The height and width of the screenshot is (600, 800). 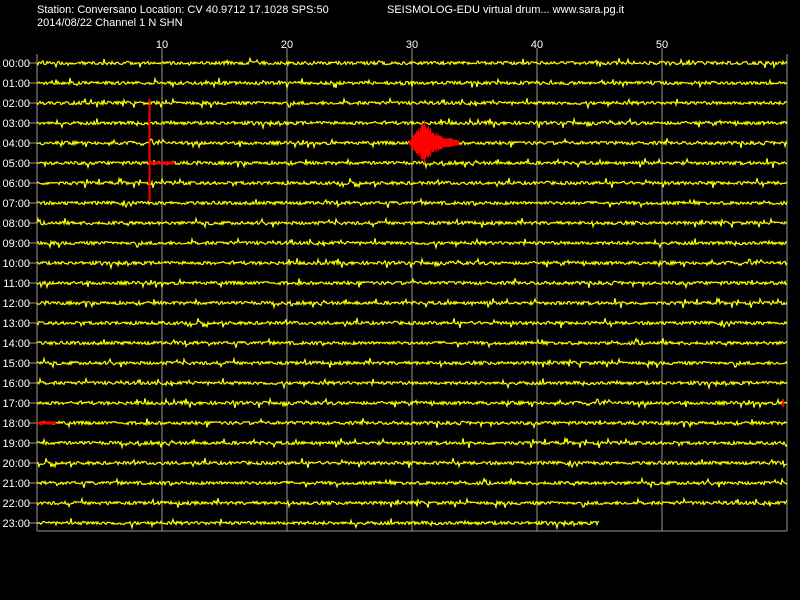 I want to click on event-burst, so click(x=434, y=142).